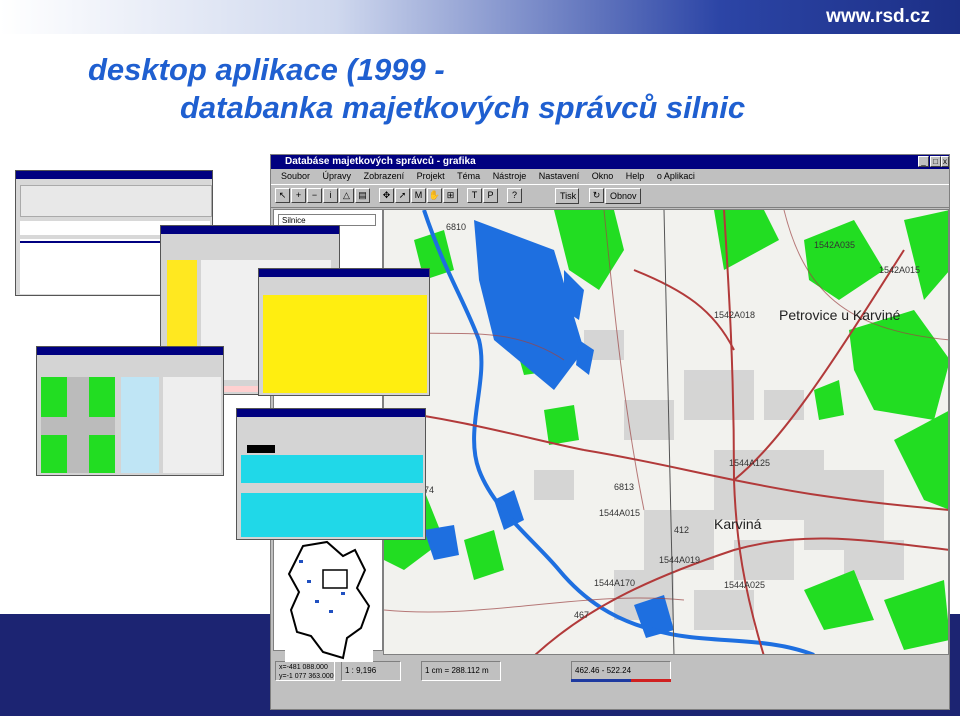 The height and width of the screenshot is (716, 960). I want to click on region-outline, so click(329, 600).